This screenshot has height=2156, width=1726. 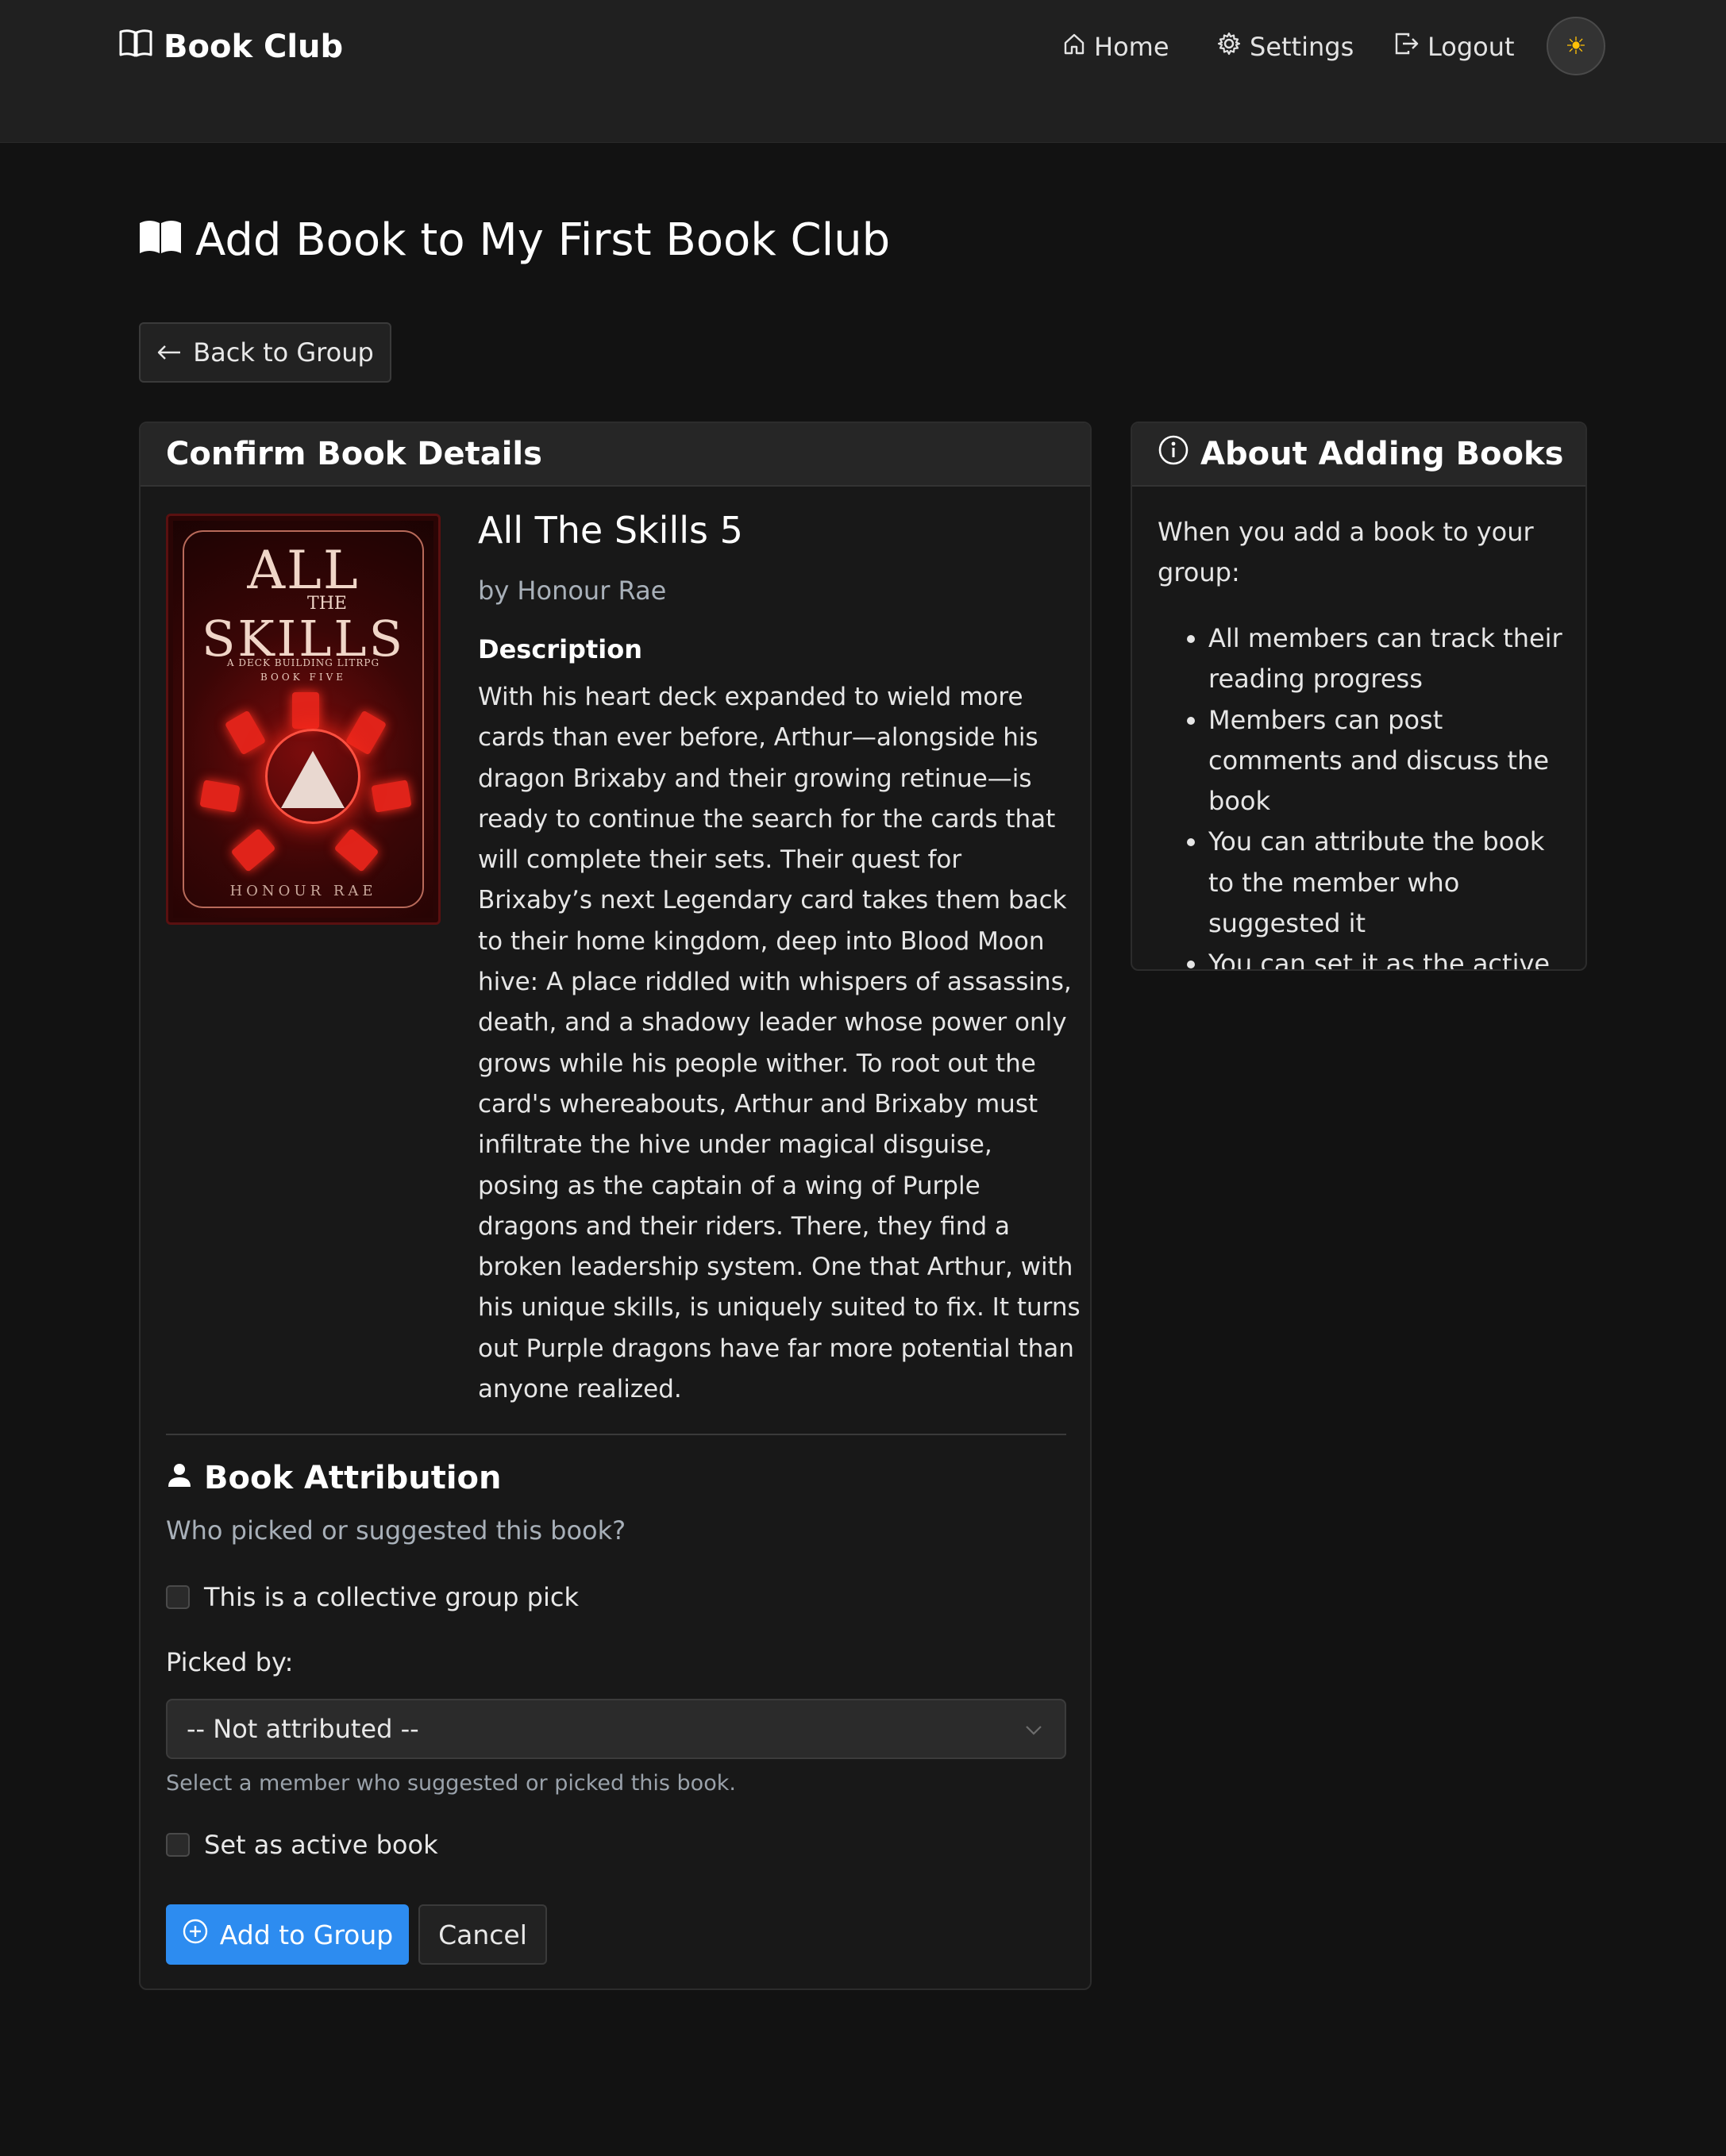 I want to click on chevron-down-icon, so click(x=1033, y=1731).